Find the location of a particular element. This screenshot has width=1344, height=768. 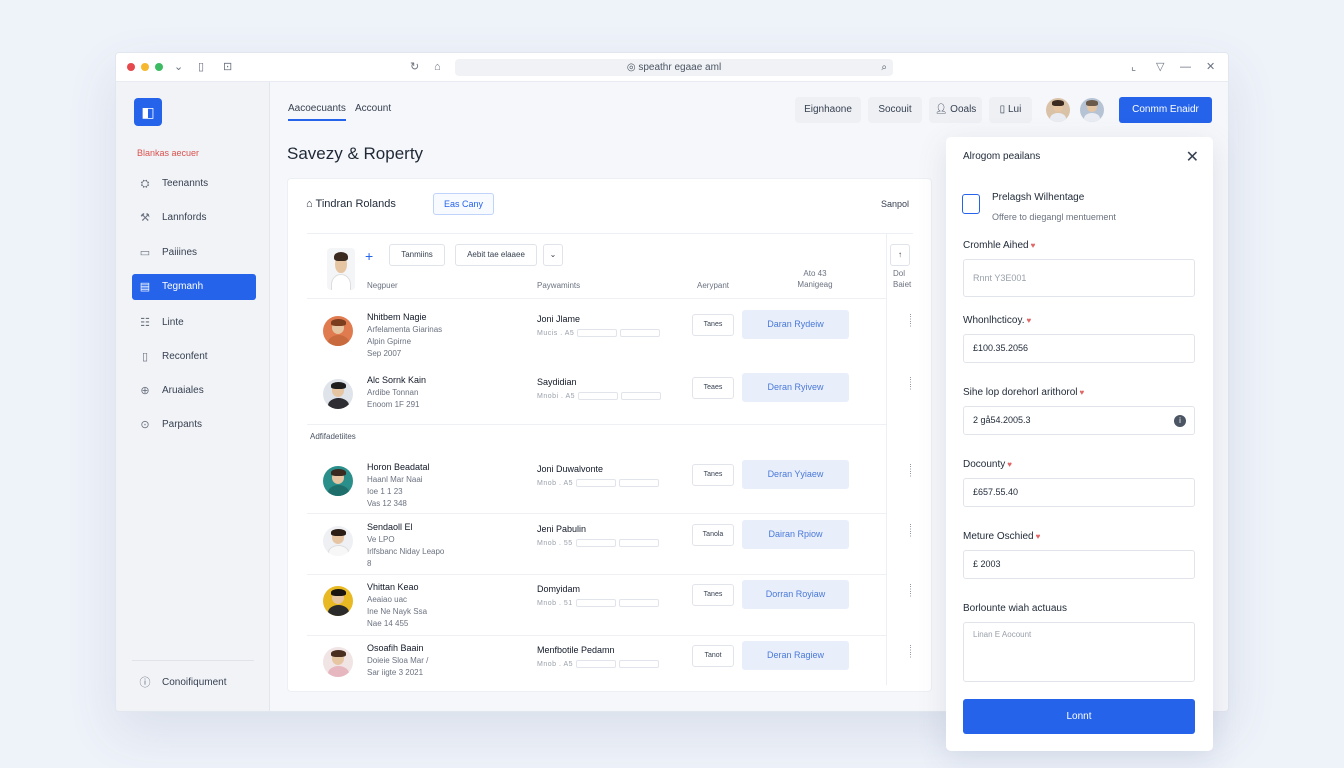

search-icon: ⌕ is located at coordinates (884, 67).